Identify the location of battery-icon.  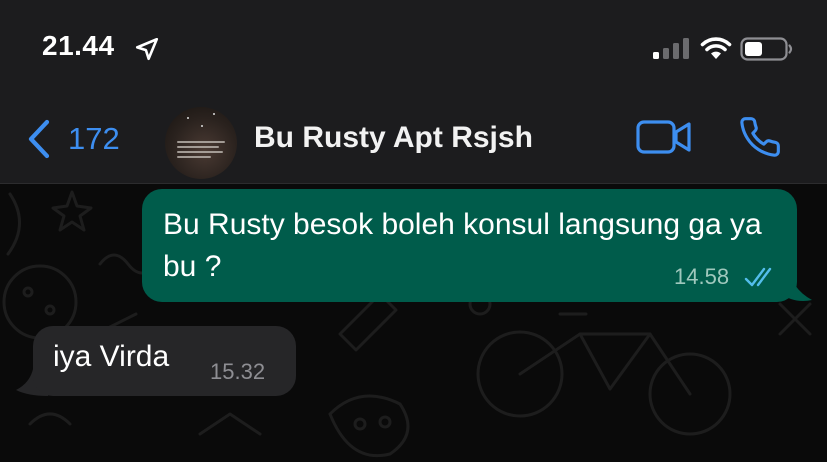
(766, 49).